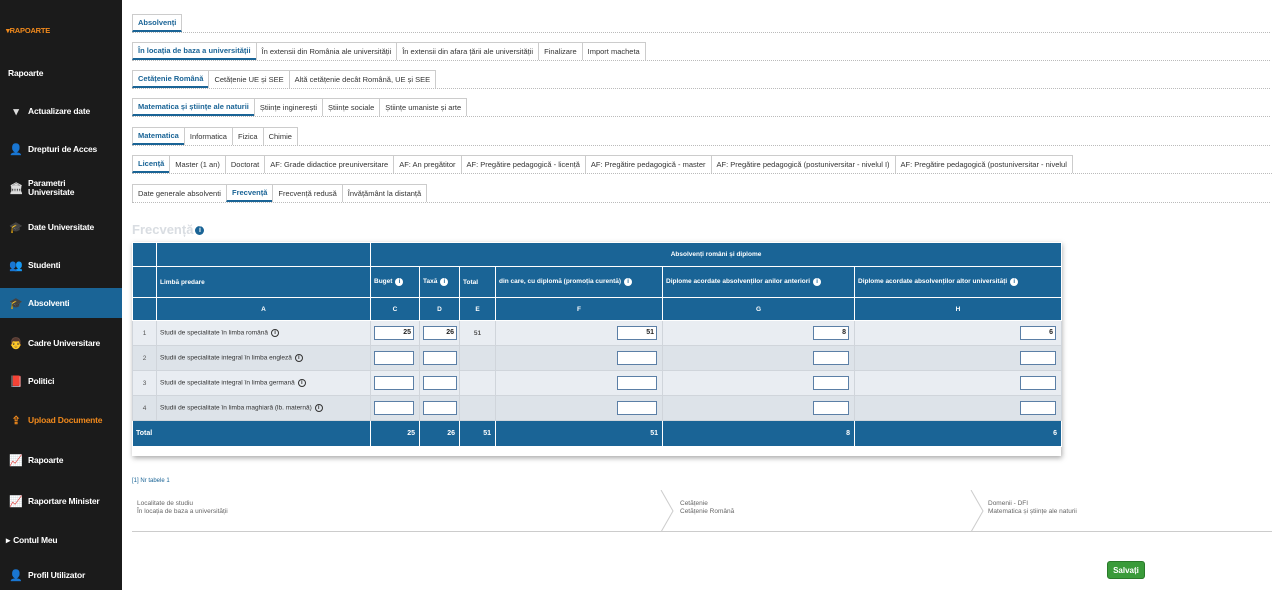  Describe the element at coordinates (351, 107) in the screenshot. I see `tab-stiinte-sociale: Științe sociale` at that location.